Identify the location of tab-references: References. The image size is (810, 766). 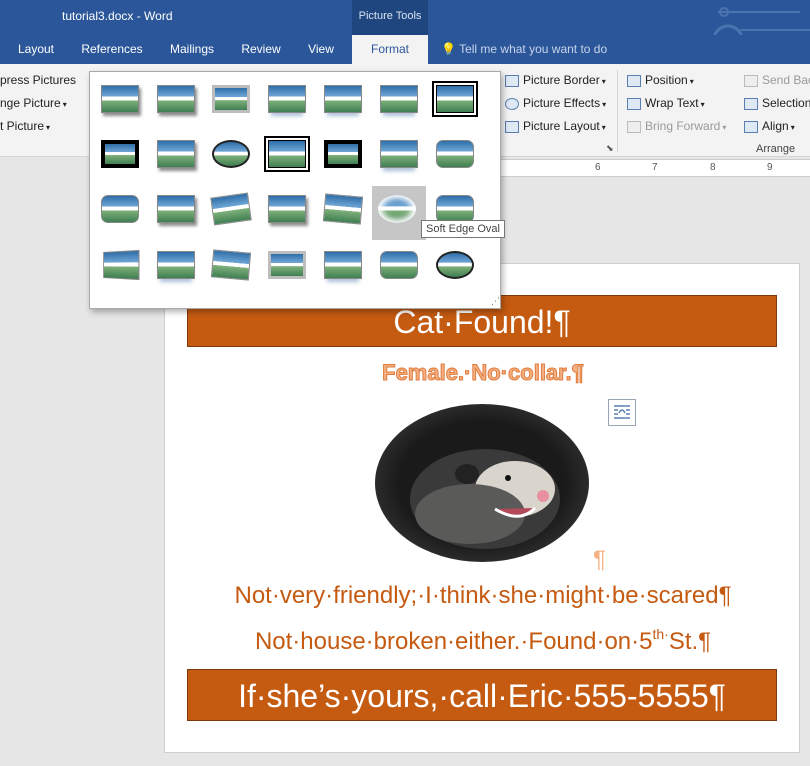
(112, 49).